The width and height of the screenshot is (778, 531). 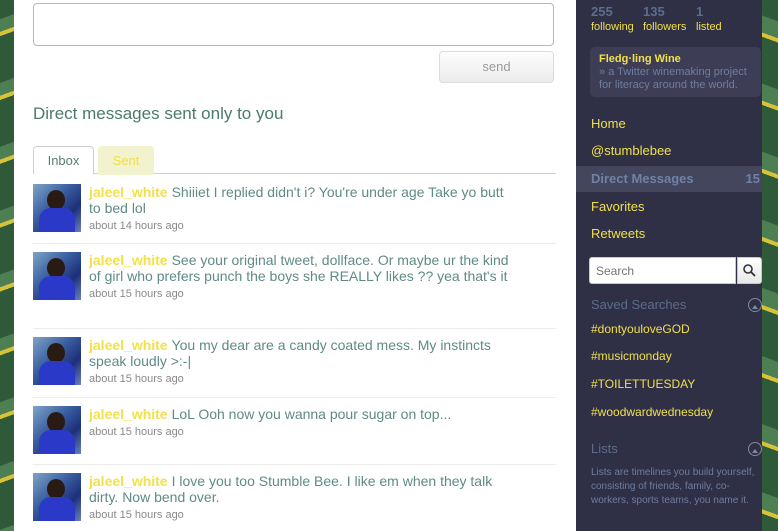 What do you see at coordinates (612, 27) in the screenshot?
I see `stat-label: following` at bounding box center [612, 27].